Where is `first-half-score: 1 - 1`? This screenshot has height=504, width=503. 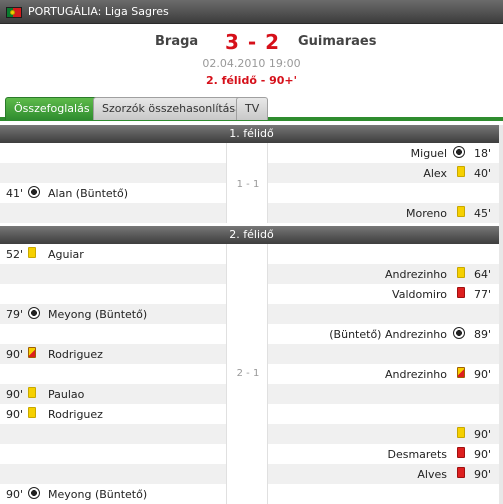
first-half-score: 1 - 1 is located at coordinates (248, 184).